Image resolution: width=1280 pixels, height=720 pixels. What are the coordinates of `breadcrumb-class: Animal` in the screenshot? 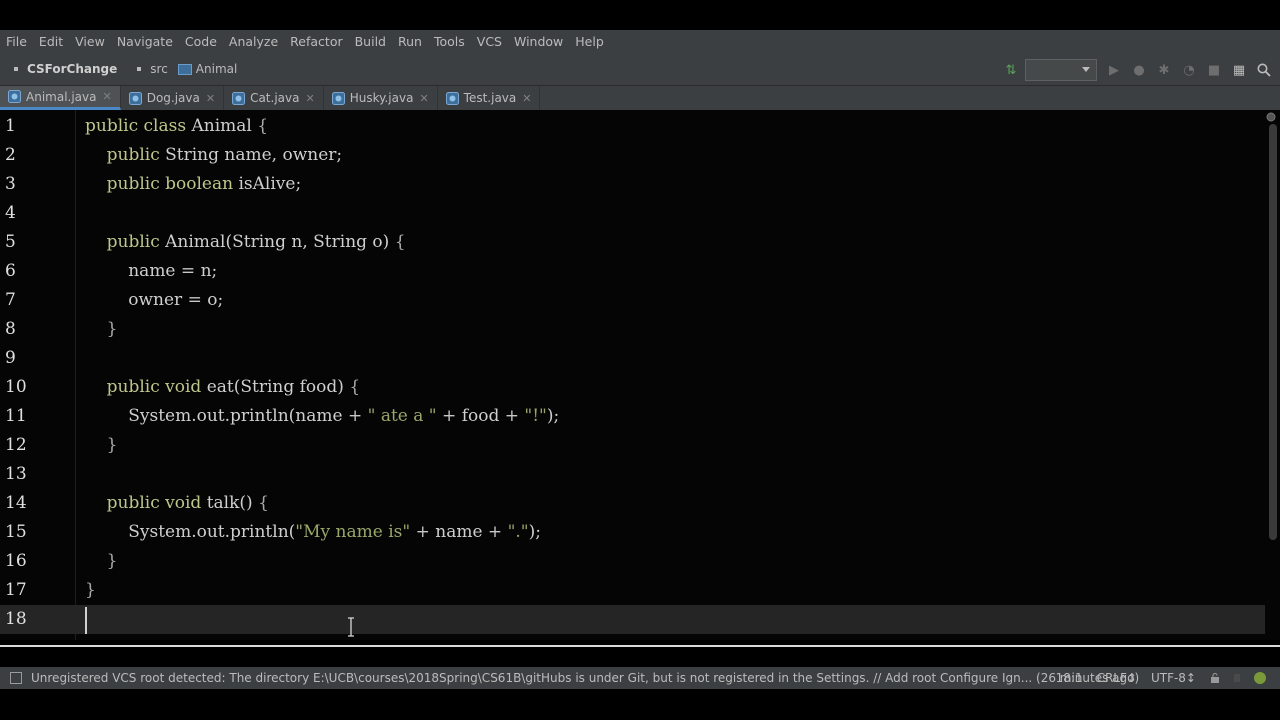 It's located at (207, 69).